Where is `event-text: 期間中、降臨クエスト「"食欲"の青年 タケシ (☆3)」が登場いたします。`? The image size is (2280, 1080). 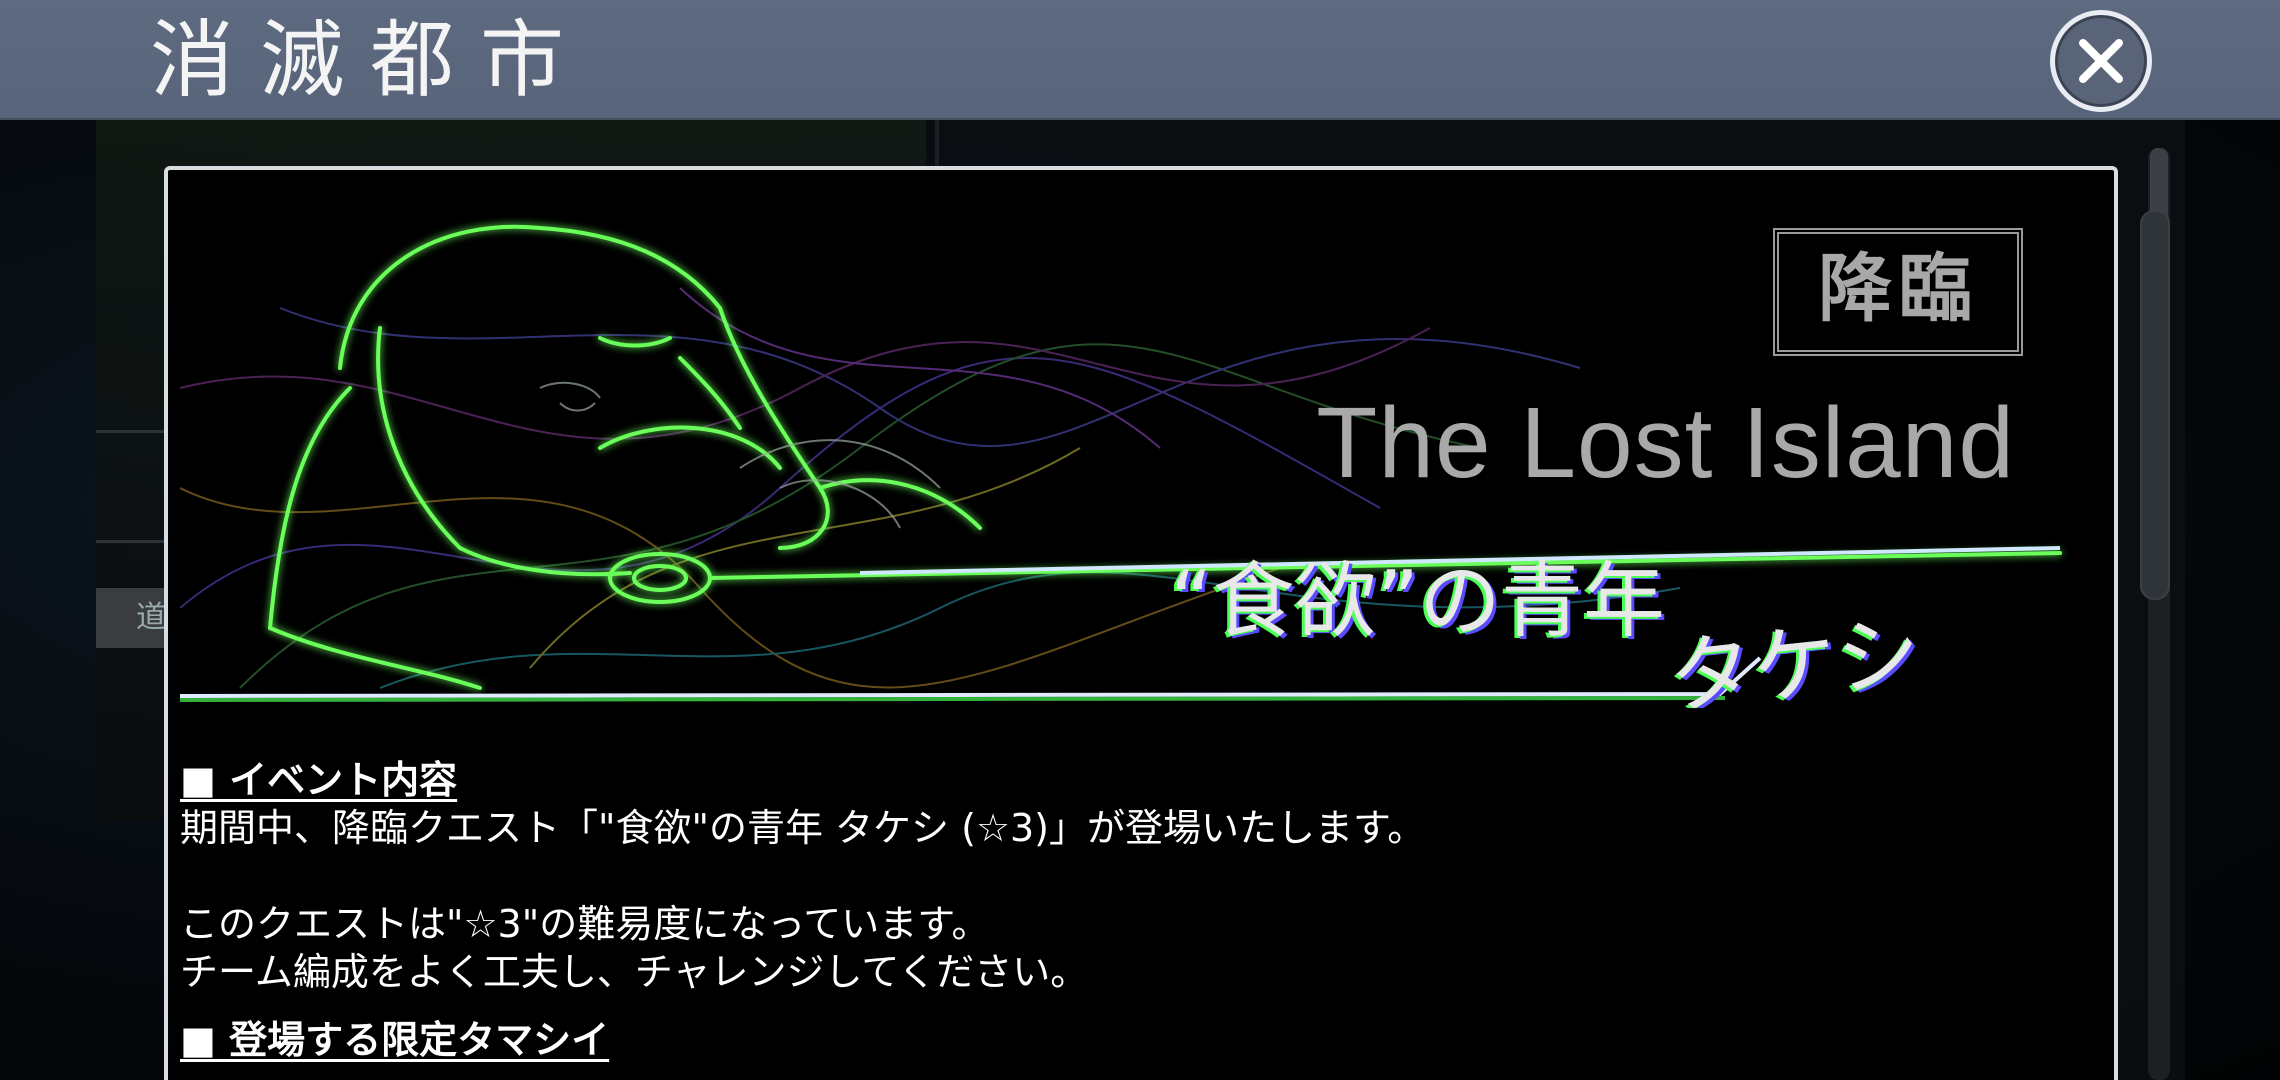 event-text: 期間中、降臨クエスト「"食欲"の青年 タケシ (☆3)」が登場いたします。 is located at coordinates (803, 828).